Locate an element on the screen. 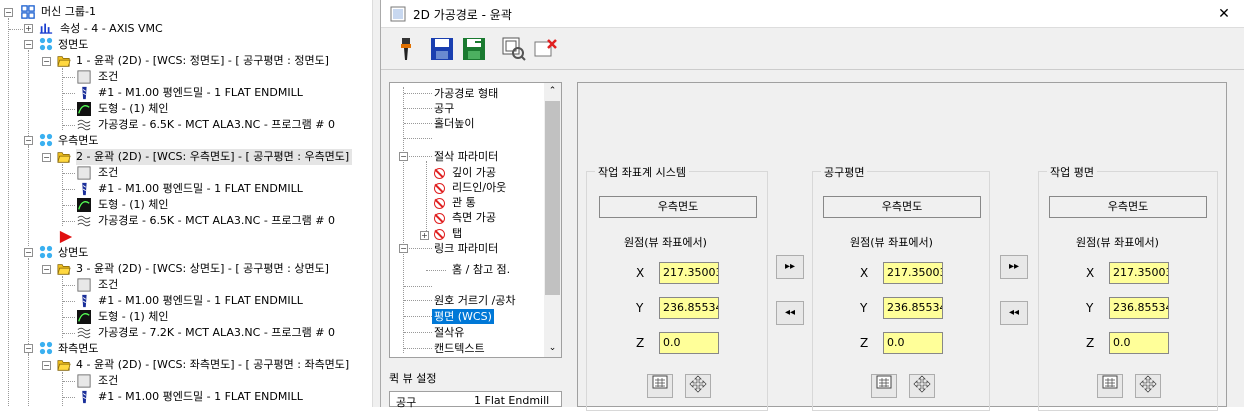 Image resolution: width=1244 pixels, height=411 pixels. pane-splitter is located at coordinates (376, 203).